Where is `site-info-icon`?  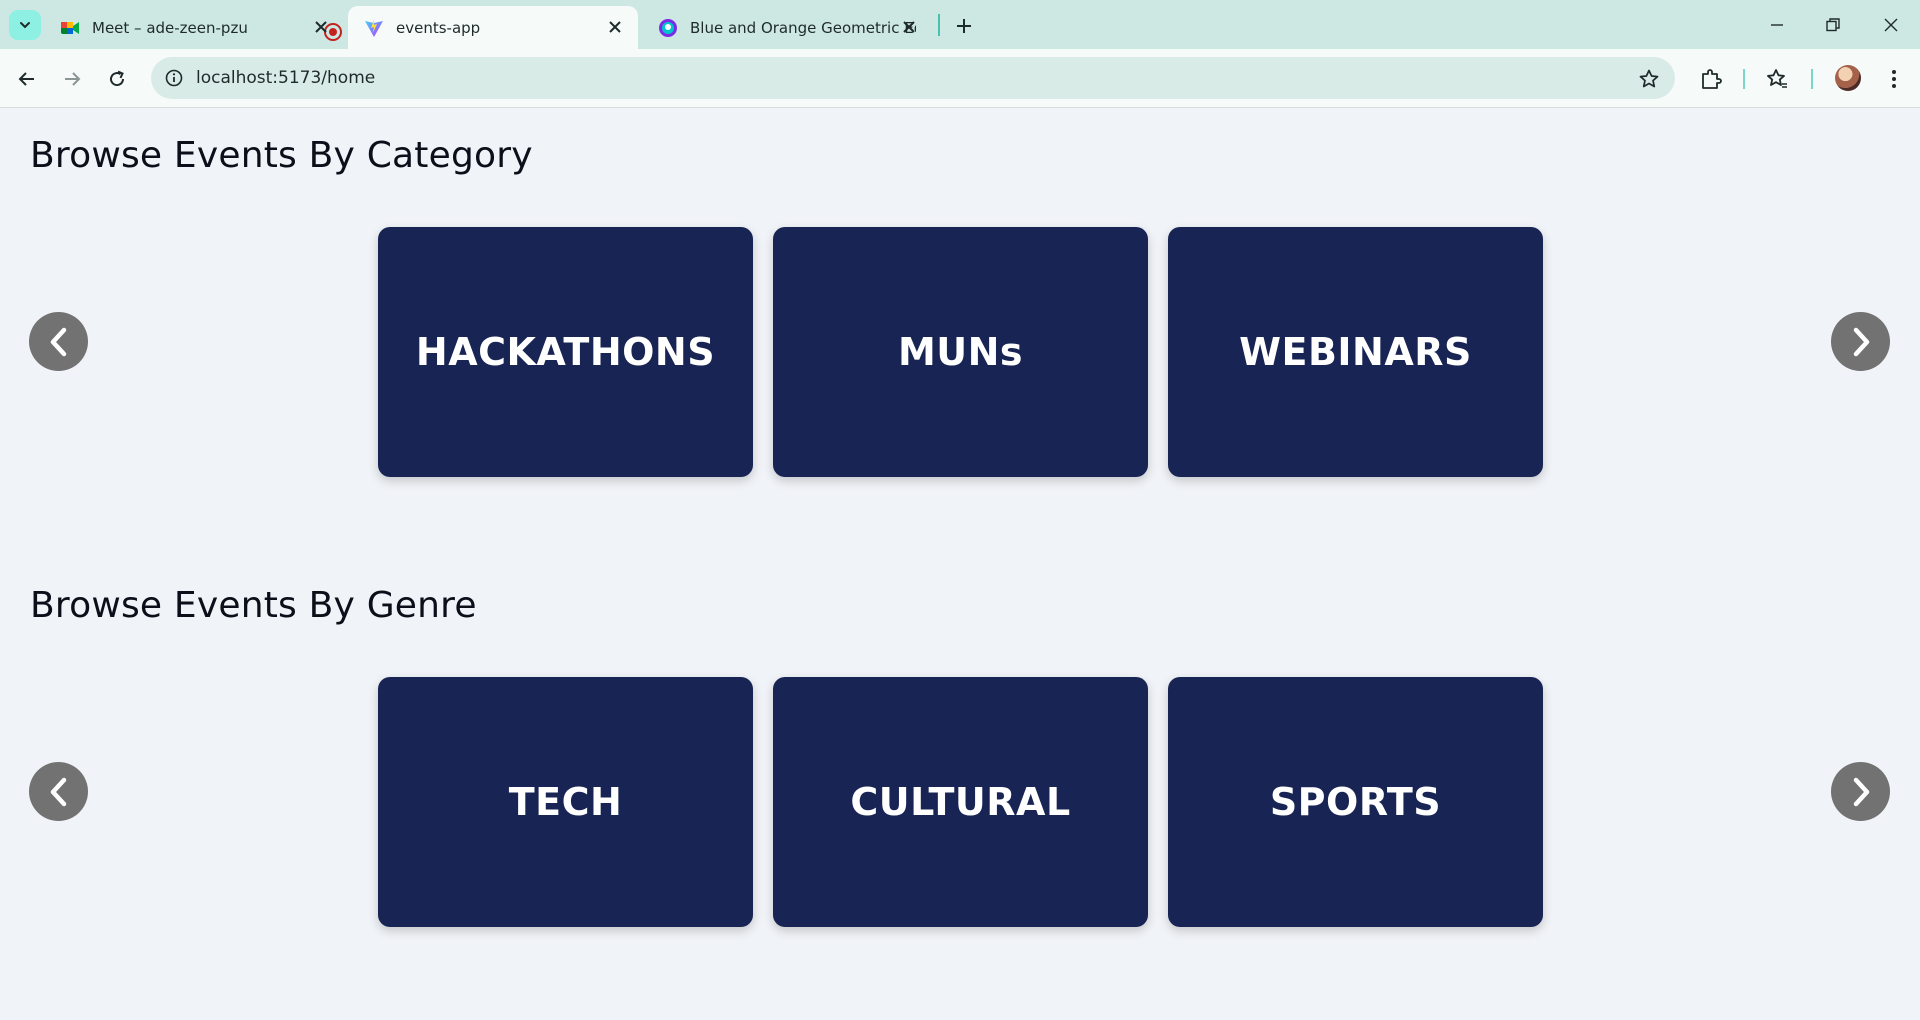
site-info-icon is located at coordinates (174, 78).